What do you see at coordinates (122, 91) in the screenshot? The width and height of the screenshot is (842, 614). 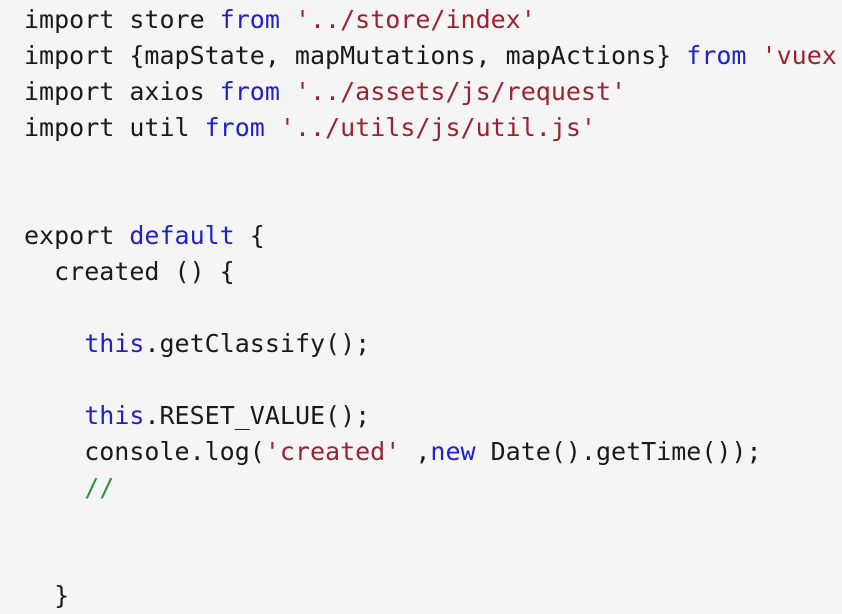 I see `code-token-plain: import axios` at bounding box center [122, 91].